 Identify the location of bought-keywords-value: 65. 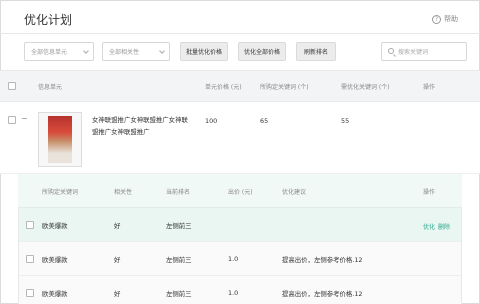
(264, 121).